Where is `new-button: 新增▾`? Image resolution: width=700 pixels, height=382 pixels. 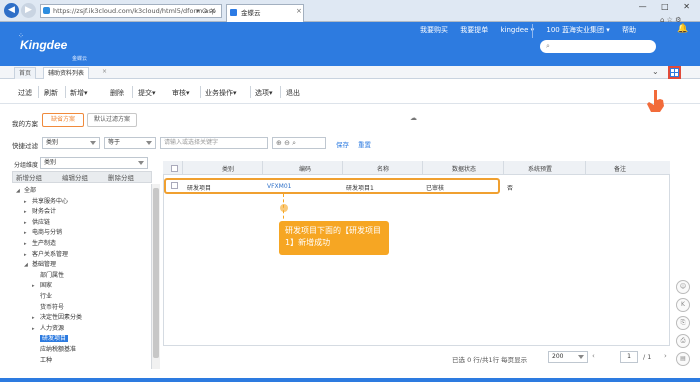
new-button: 新增▾ is located at coordinates (79, 93).